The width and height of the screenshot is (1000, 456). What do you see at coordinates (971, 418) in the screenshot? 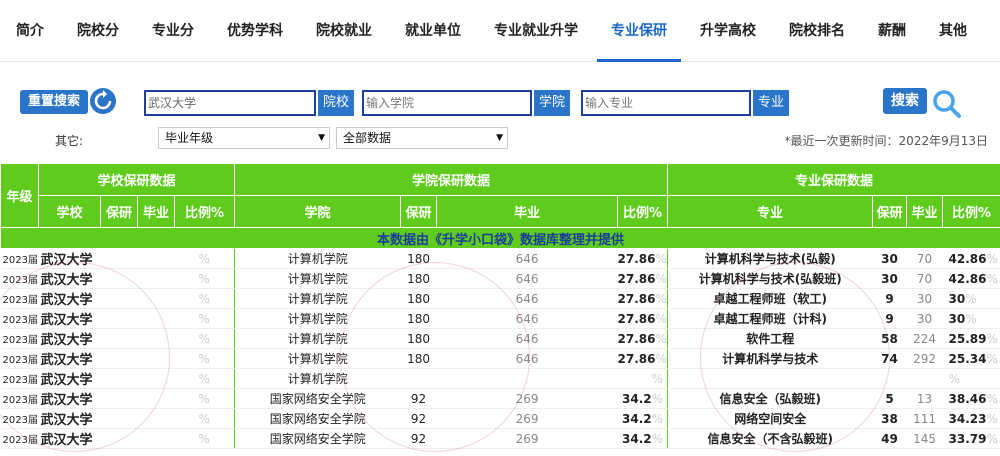
I see `row-major-ratio: 34.23%` at bounding box center [971, 418].